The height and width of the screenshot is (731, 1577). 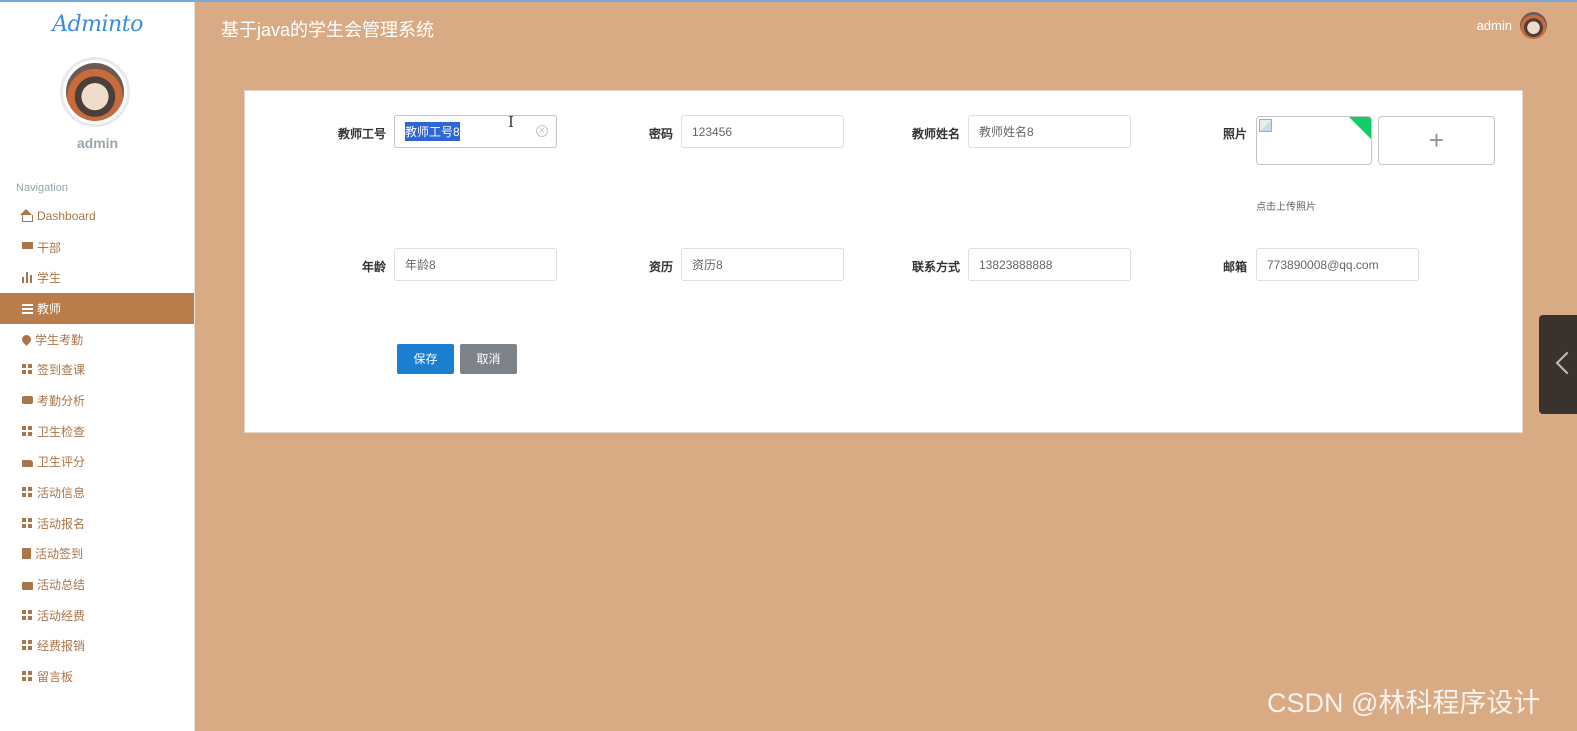 I want to click on desktop-icon, so click(x=27, y=246).